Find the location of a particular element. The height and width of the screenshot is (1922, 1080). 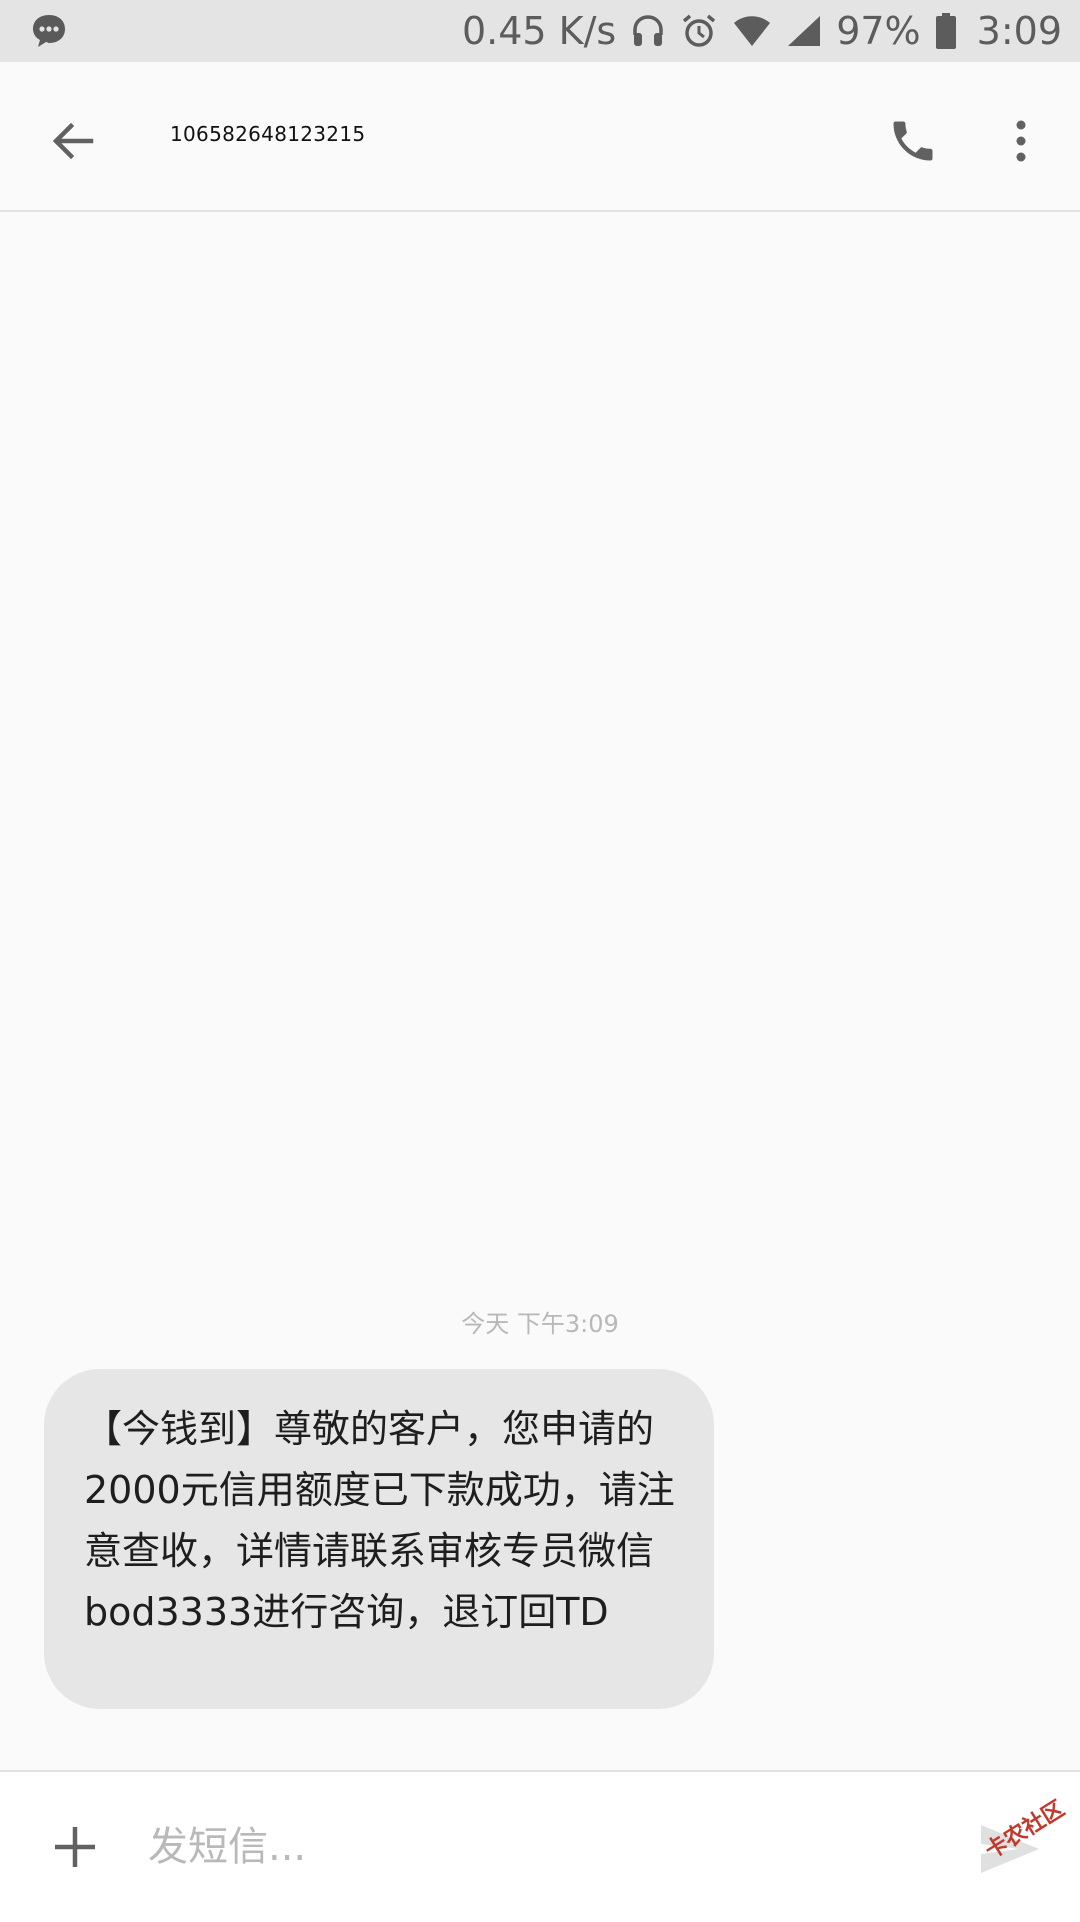

call-button is located at coordinates (913, 141).